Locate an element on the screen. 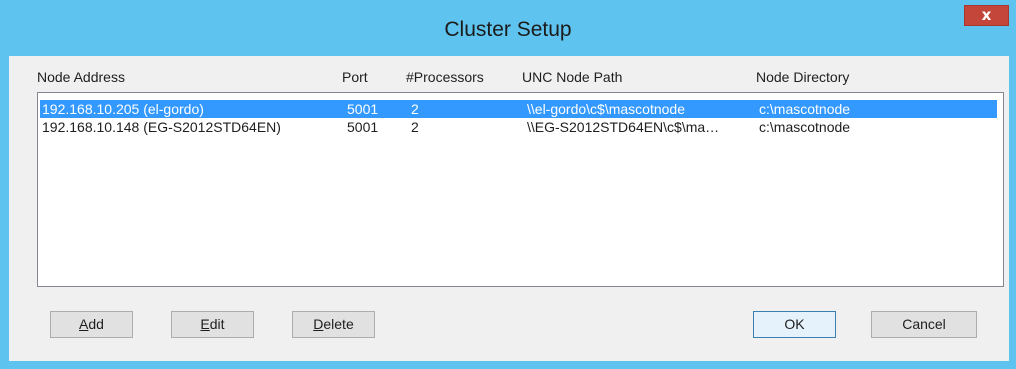 This screenshot has width=1016, height=369. close-icon: x is located at coordinates (986, 15).